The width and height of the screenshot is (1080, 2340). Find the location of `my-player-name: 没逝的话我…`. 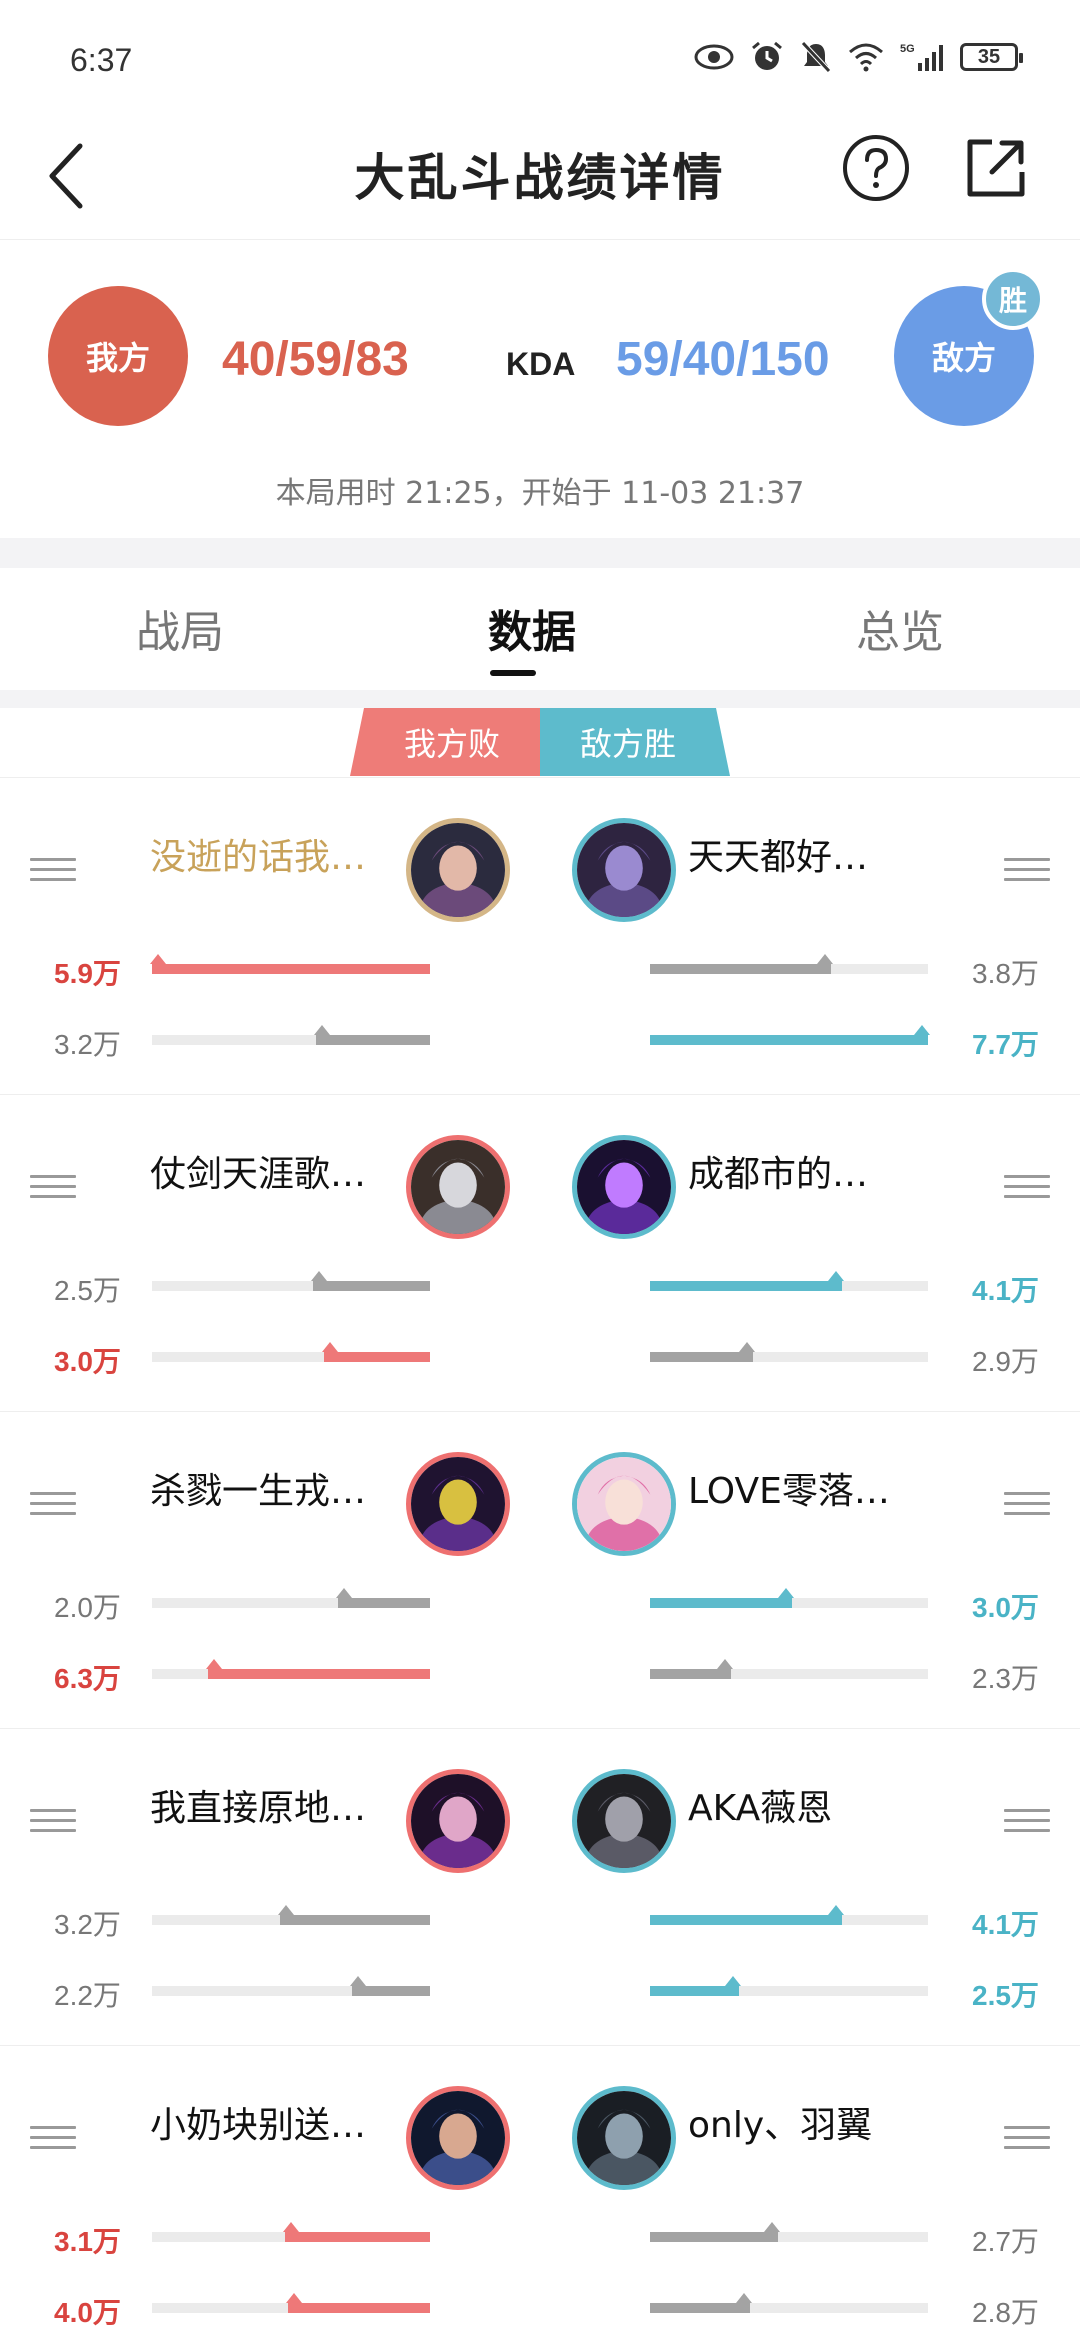

my-player-name: 没逝的话我… is located at coordinates (258, 857).